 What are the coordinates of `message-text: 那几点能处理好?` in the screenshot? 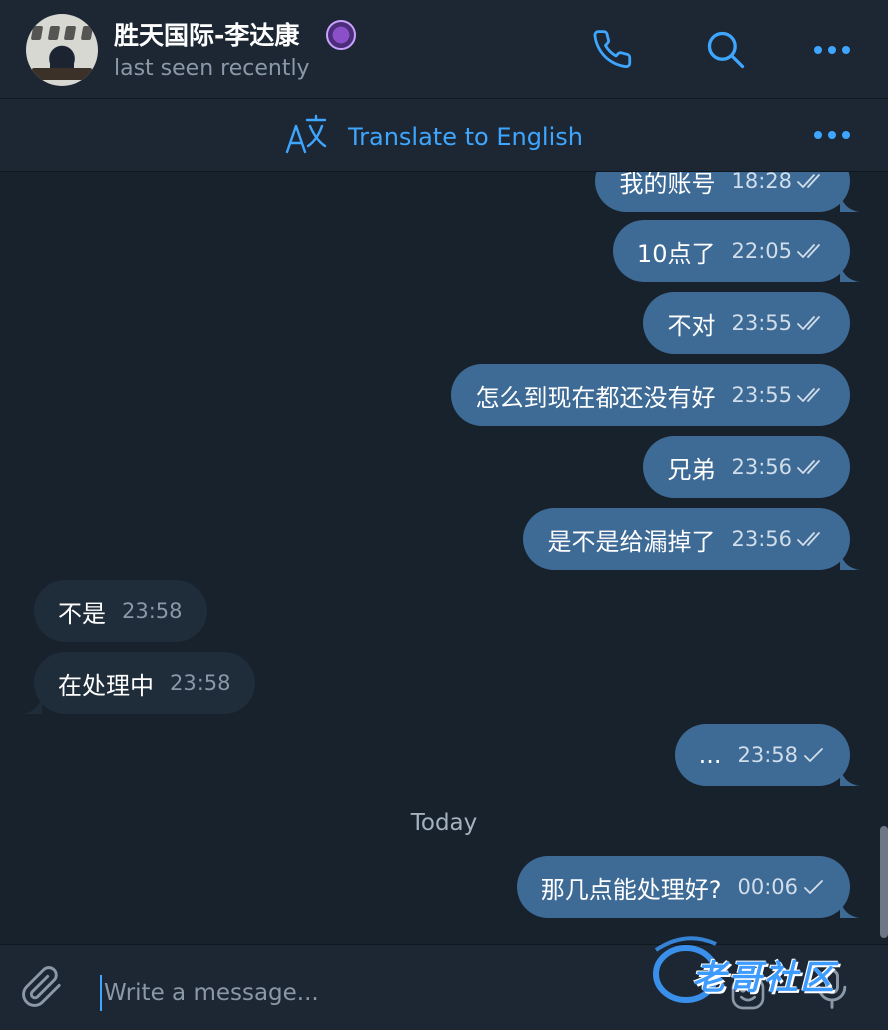 It's located at (631, 889).